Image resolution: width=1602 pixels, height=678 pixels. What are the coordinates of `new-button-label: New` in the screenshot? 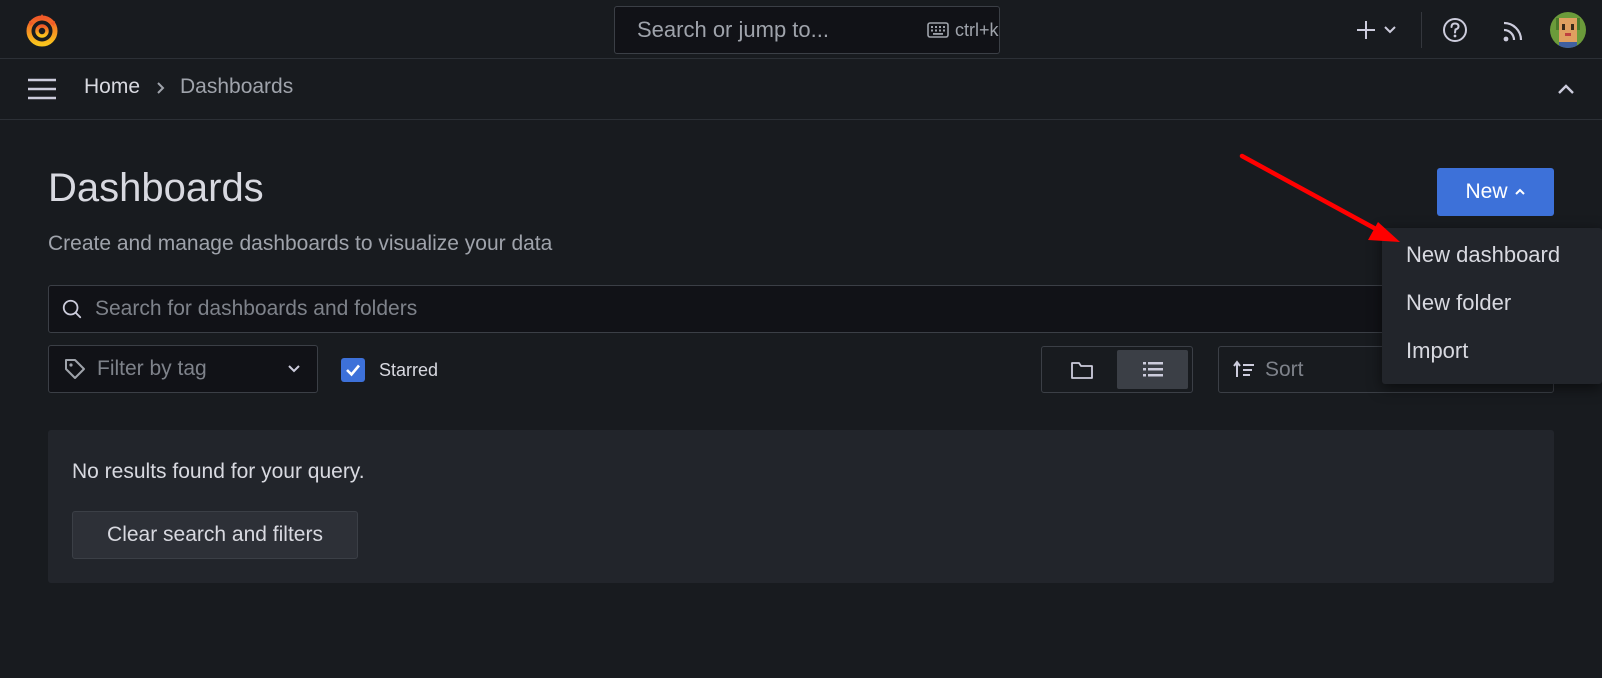 It's located at (1486, 191).